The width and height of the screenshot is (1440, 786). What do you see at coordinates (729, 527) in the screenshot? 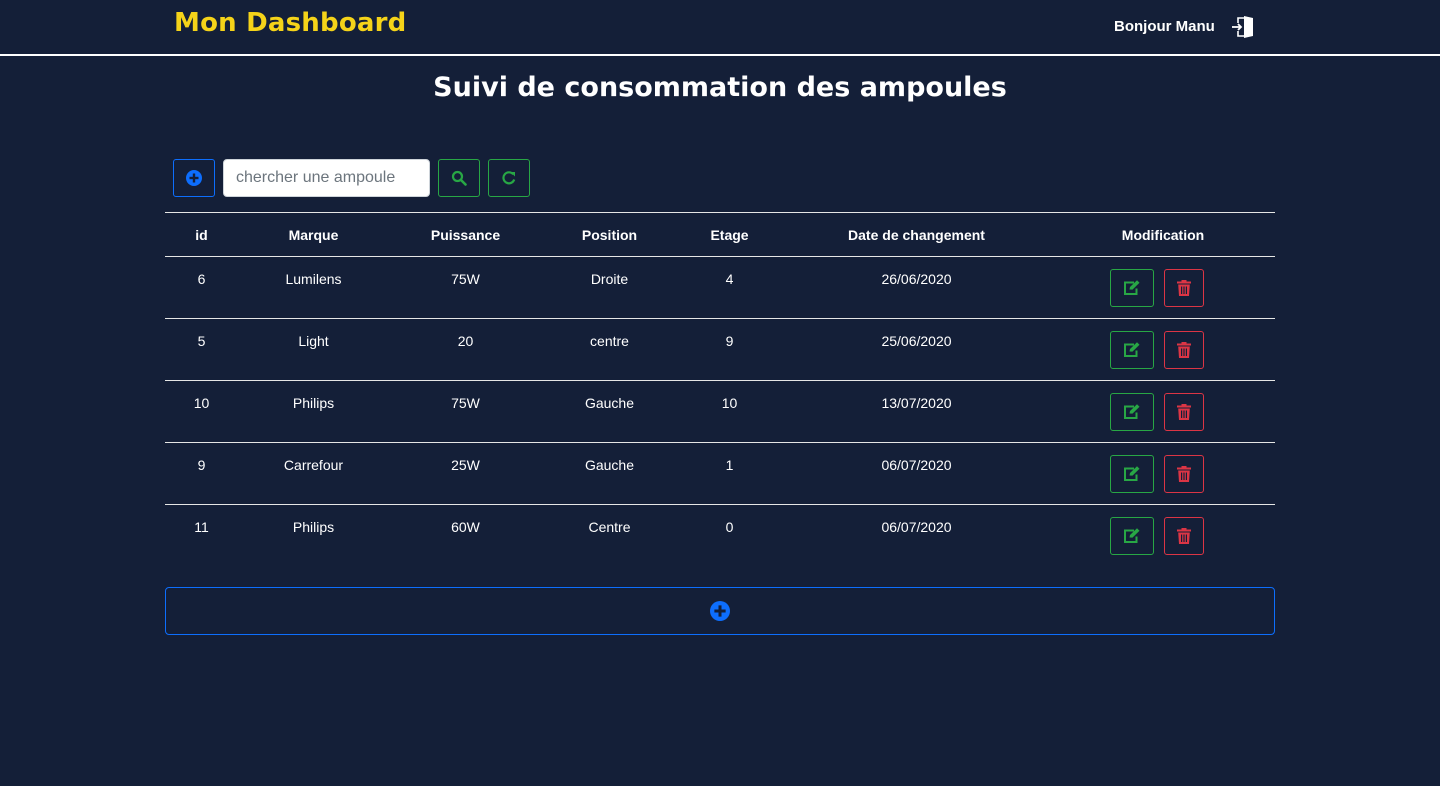
I see `cell-etage: 0` at bounding box center [729, 527].